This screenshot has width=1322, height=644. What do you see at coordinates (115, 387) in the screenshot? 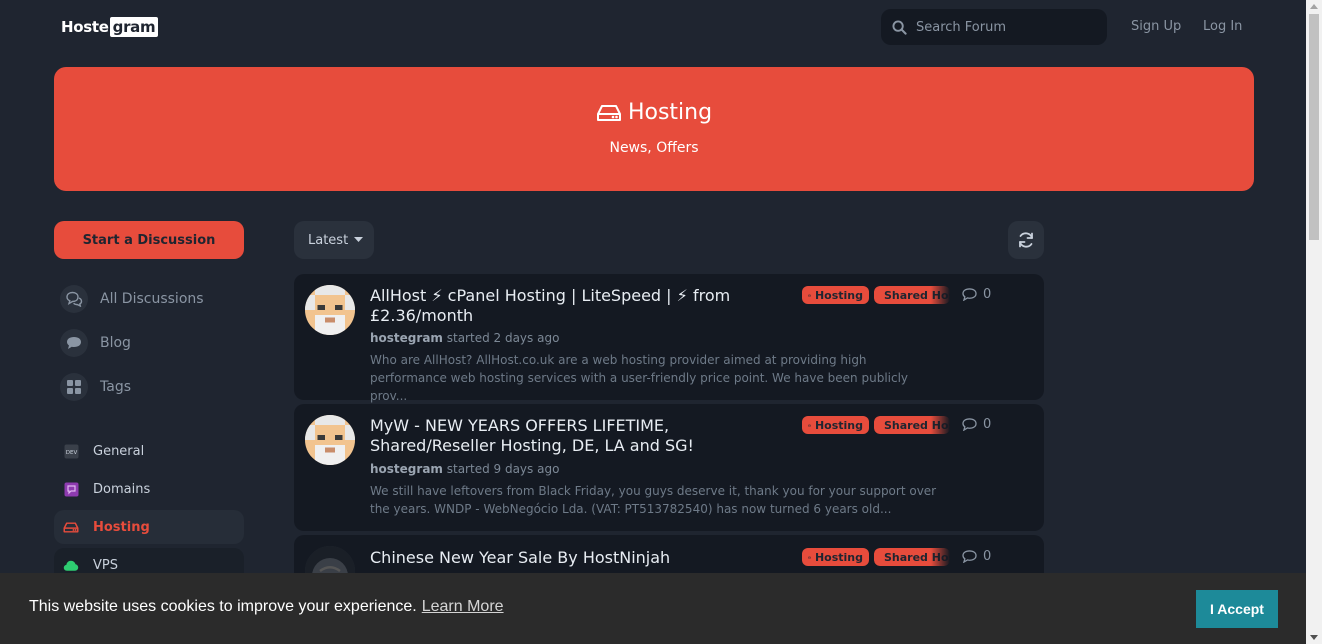
I see `sidebar-item-label: Tags` at bounding box center [115, 387].